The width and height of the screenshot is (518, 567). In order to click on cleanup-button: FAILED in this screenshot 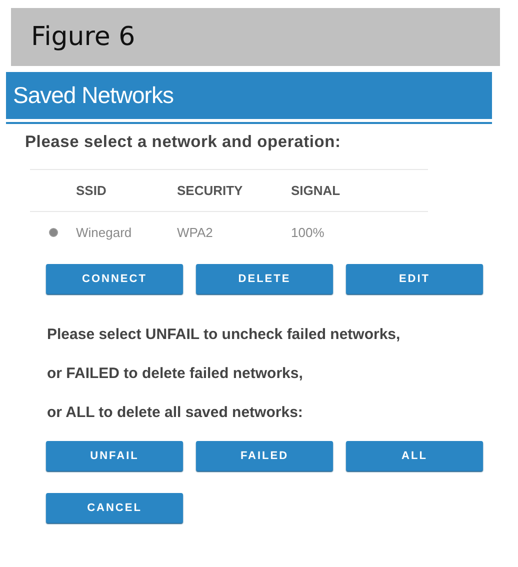, I will do `click(264, 455)`.